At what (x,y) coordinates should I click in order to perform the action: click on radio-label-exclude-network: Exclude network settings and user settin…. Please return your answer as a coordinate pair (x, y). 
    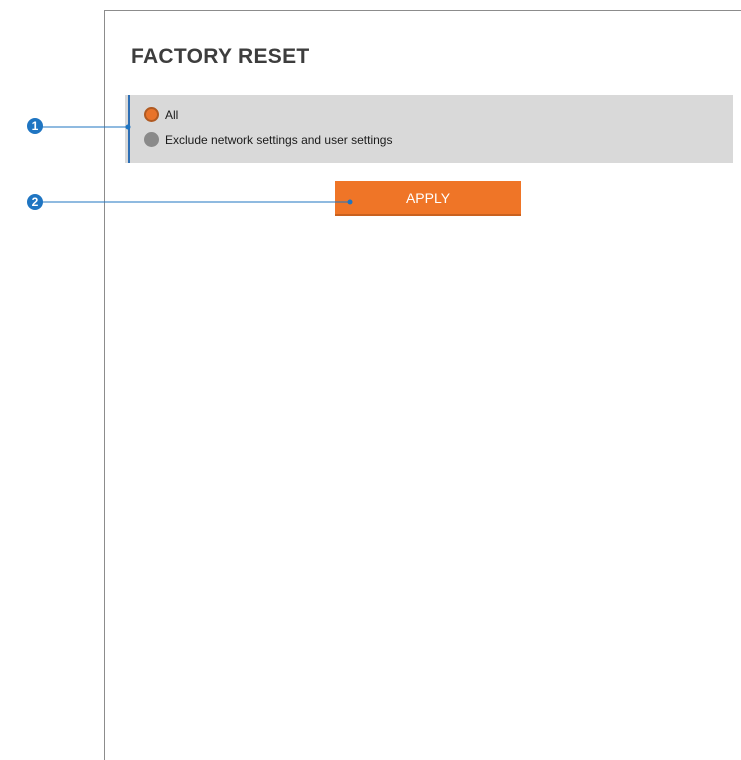
    Looking at the image, I should click on (279, 139).